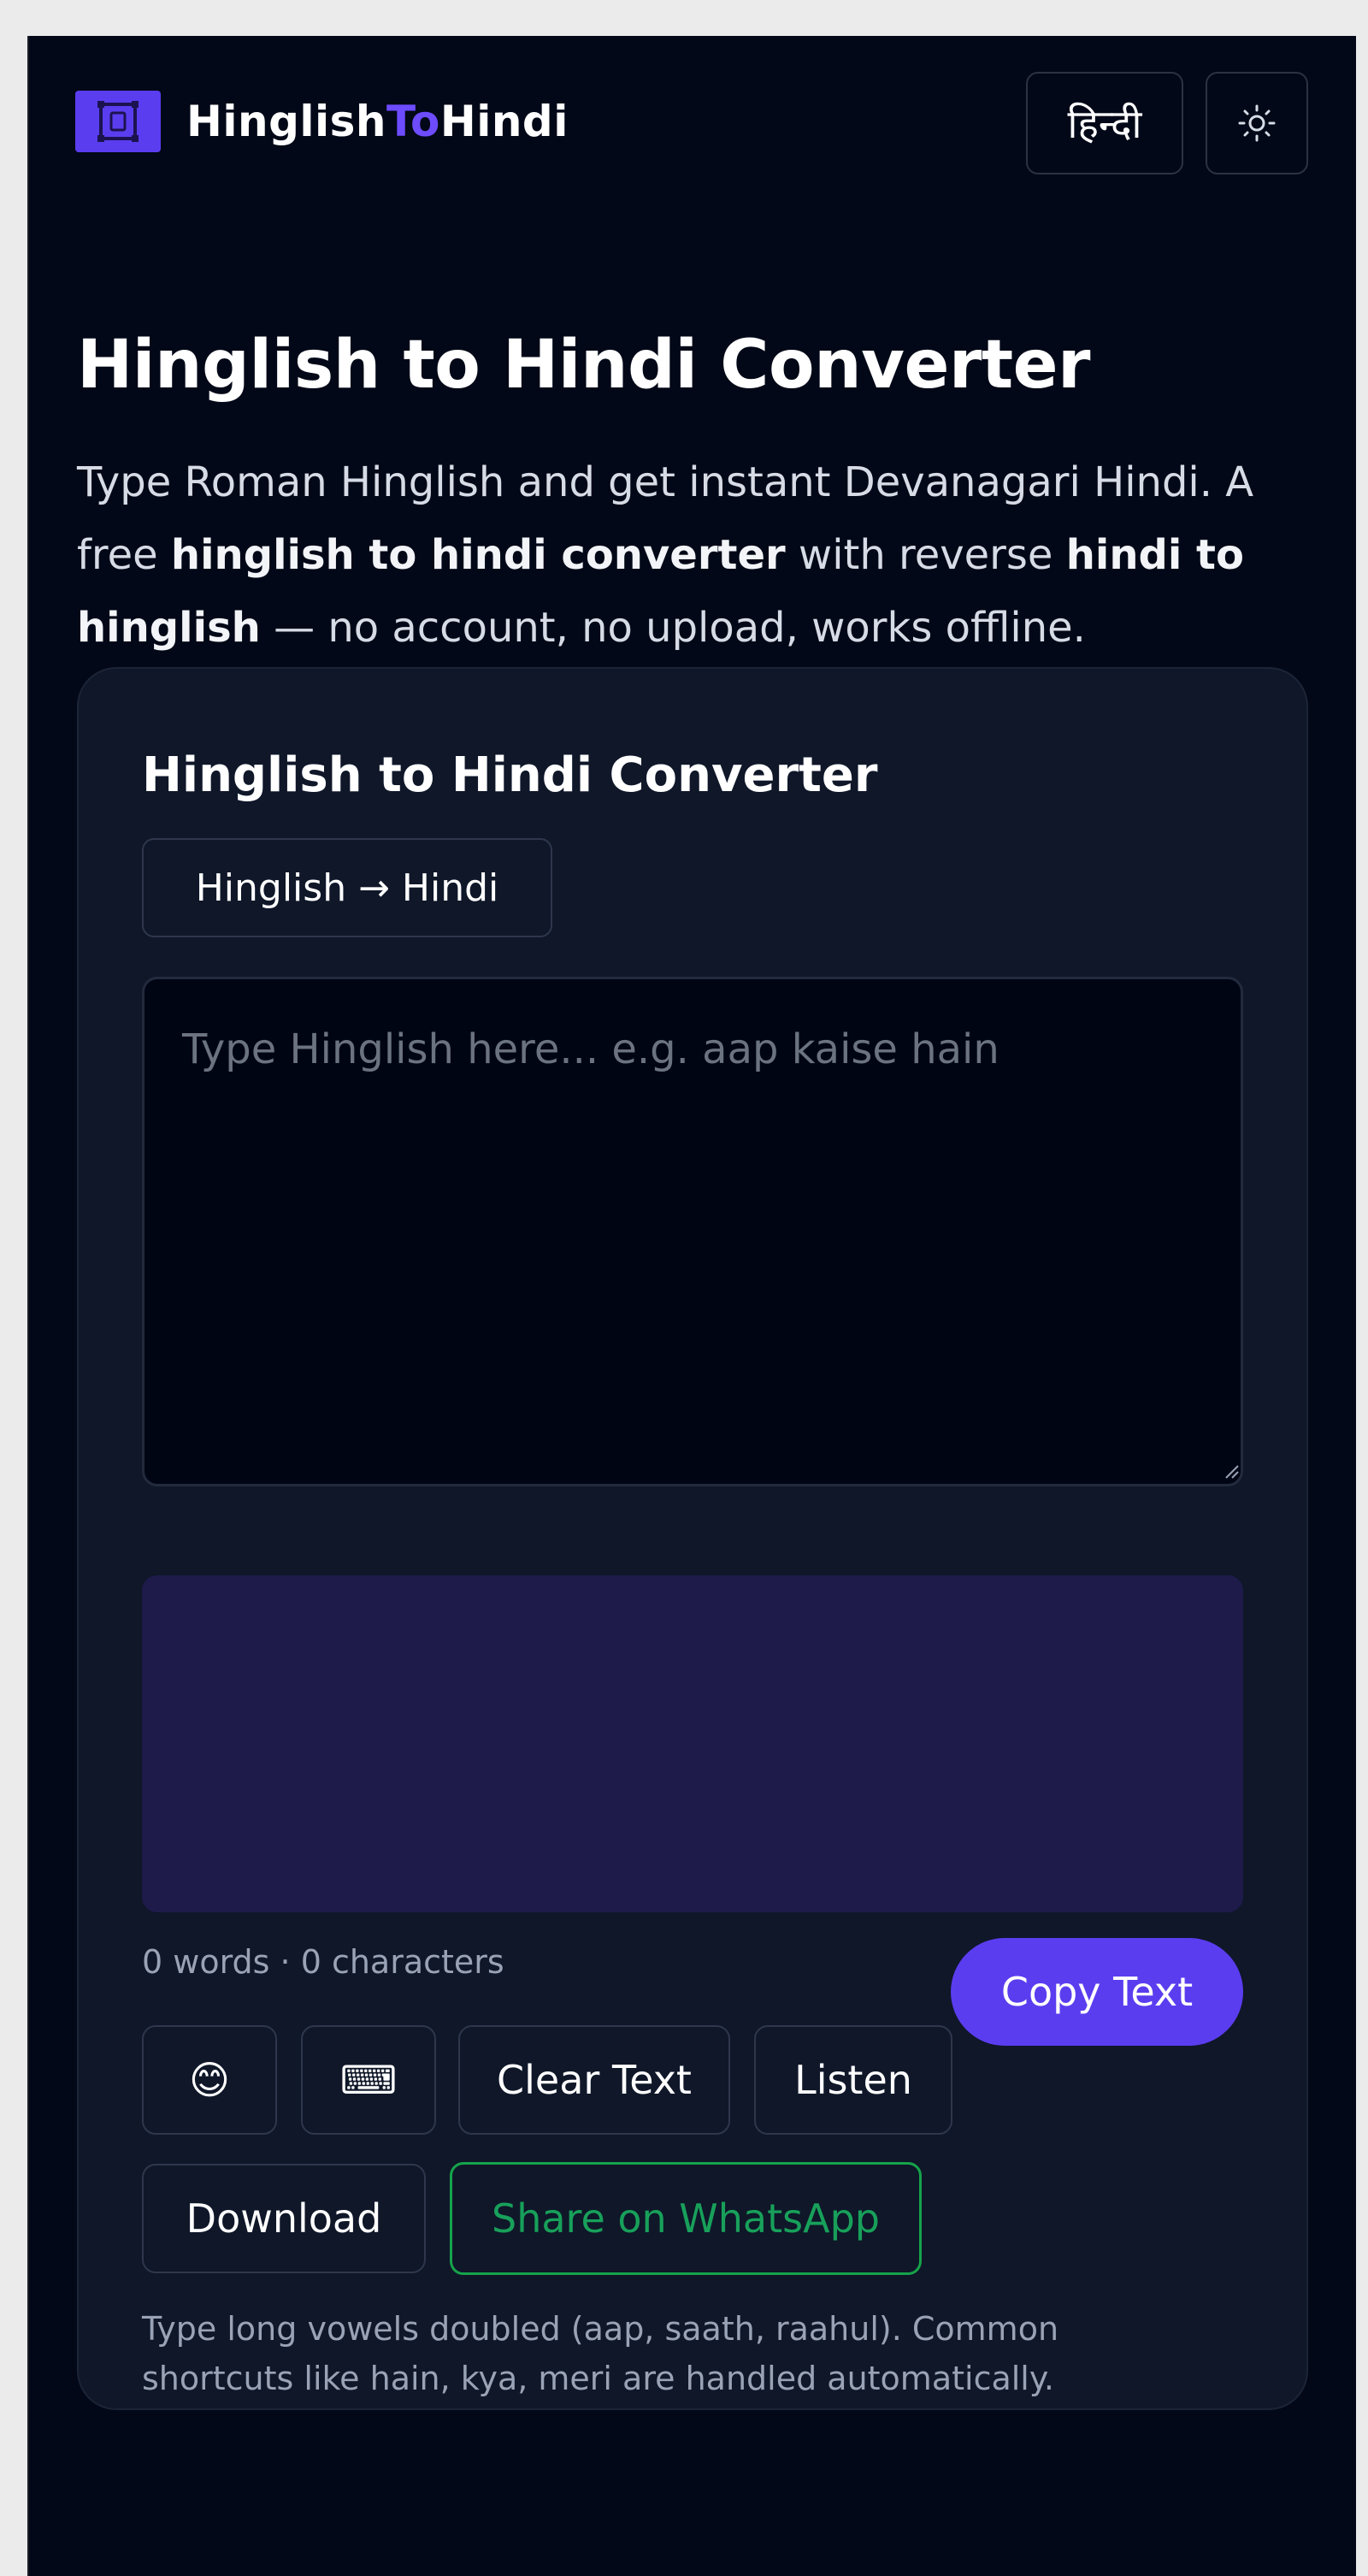 The height and width of the screenshot is (2576, 1368). I want to click on keyboard-icon: ⌨, so click(368, 2080).